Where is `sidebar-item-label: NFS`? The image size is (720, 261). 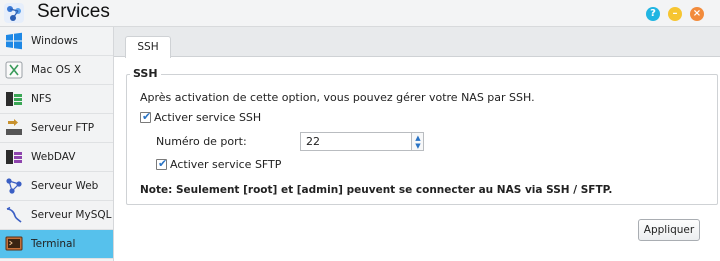
sidebar-item-label: NFS is located at coordinates (41, 99).